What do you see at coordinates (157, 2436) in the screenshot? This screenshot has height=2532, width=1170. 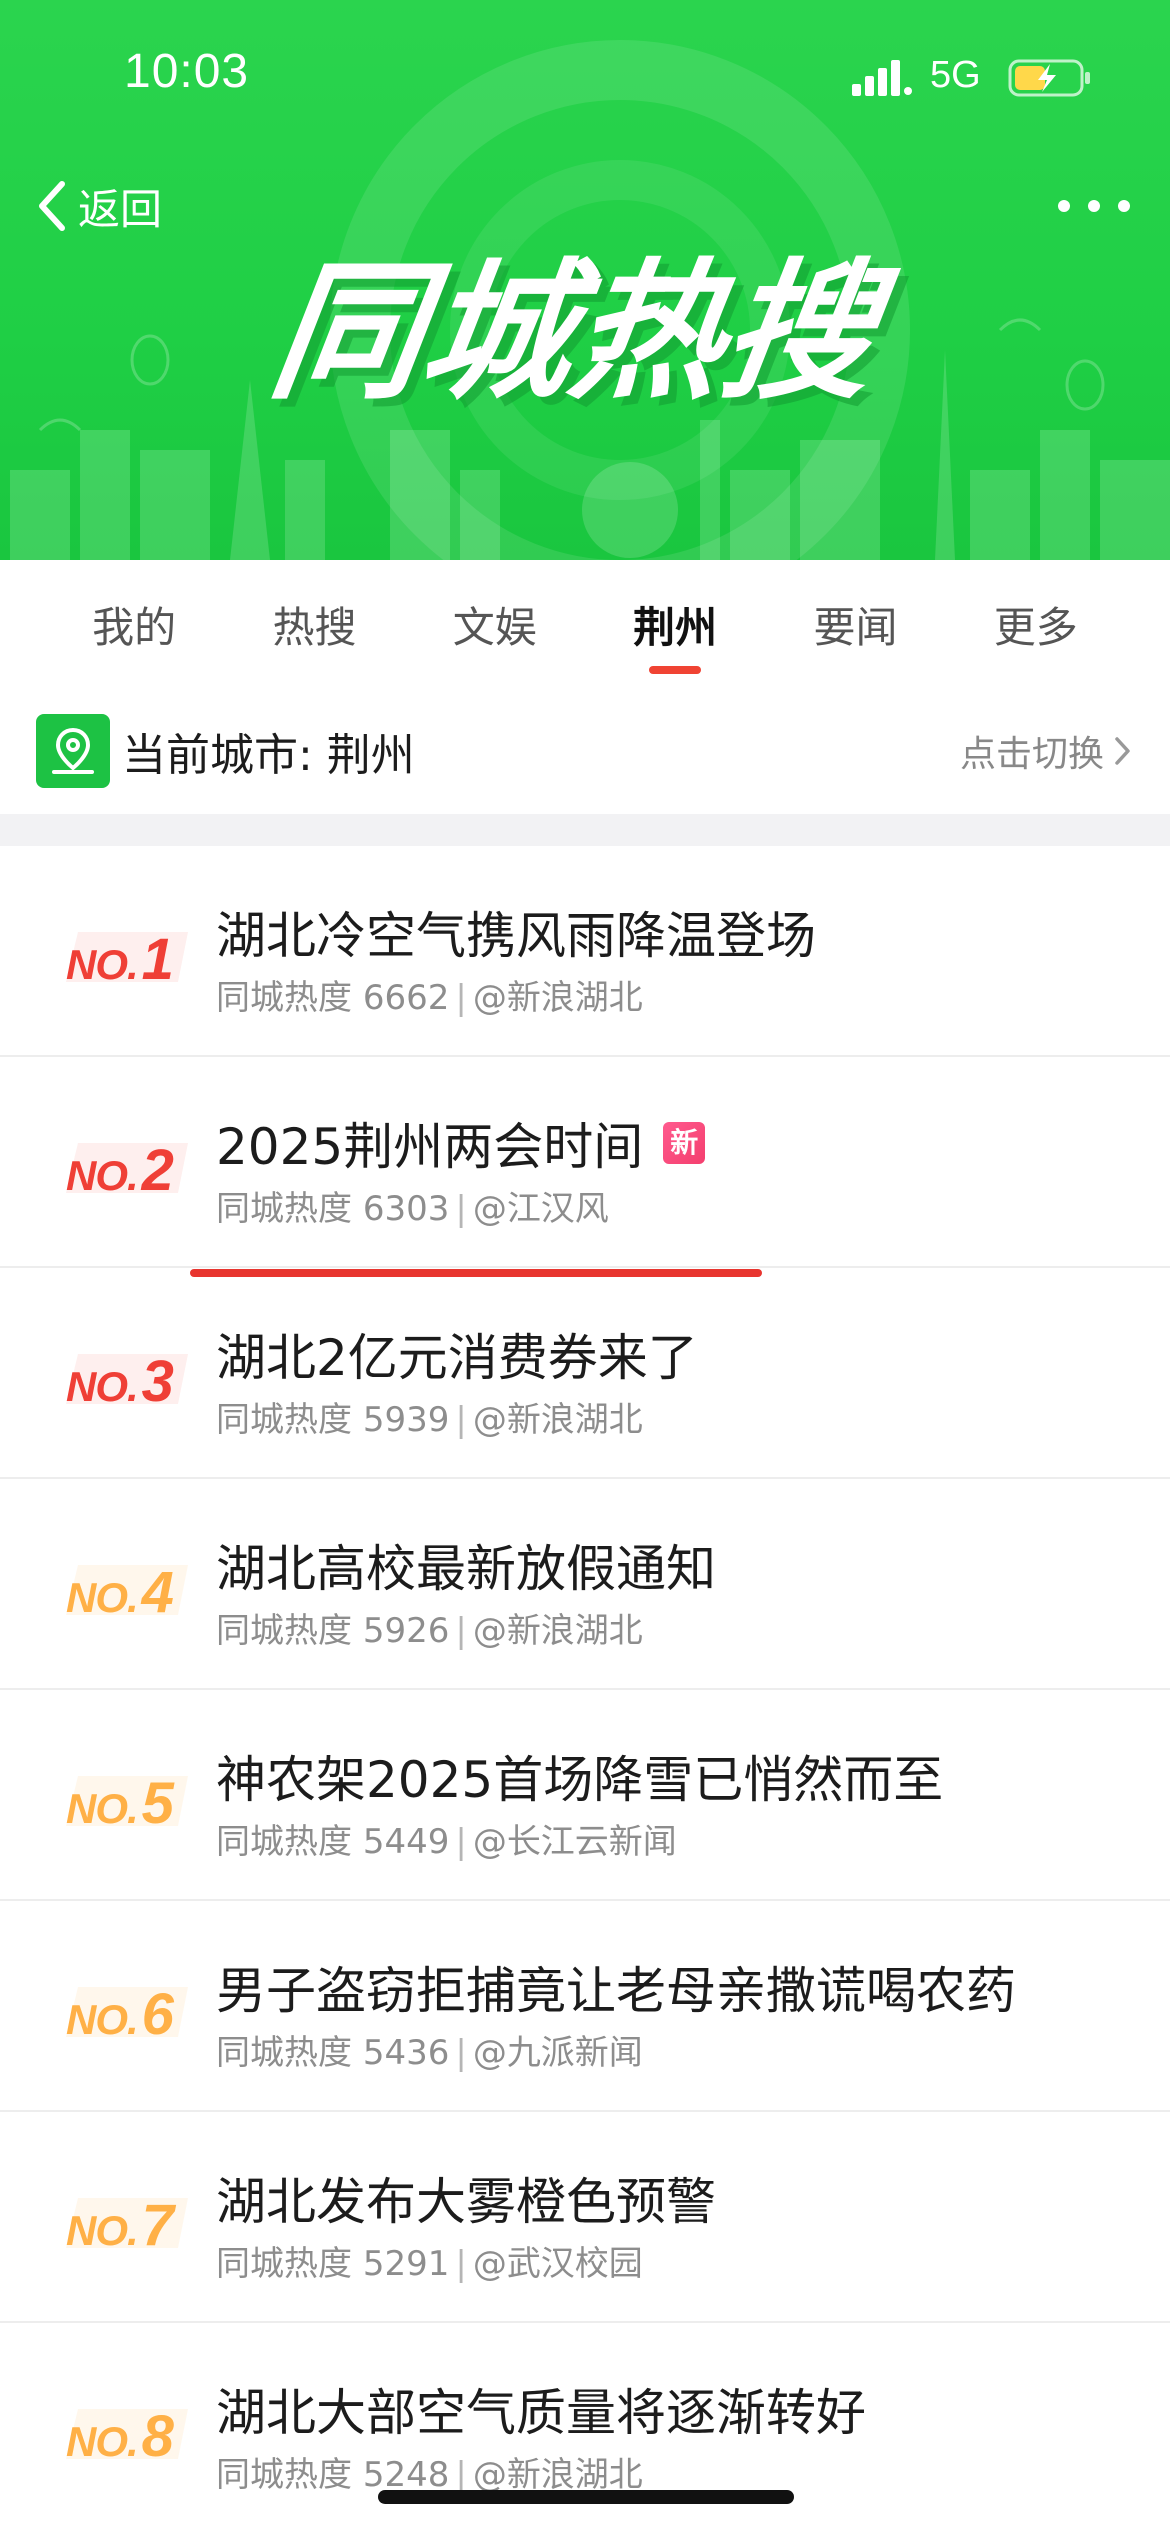 I see `rank-value: 8` at bounding box center [157, 2436].